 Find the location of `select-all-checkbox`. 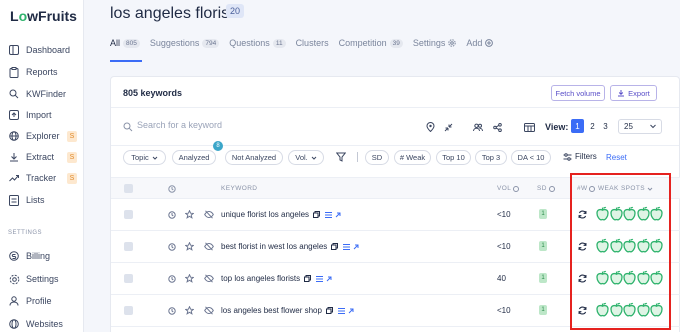

select-all-checkbox is located at coordinates (128, 188).